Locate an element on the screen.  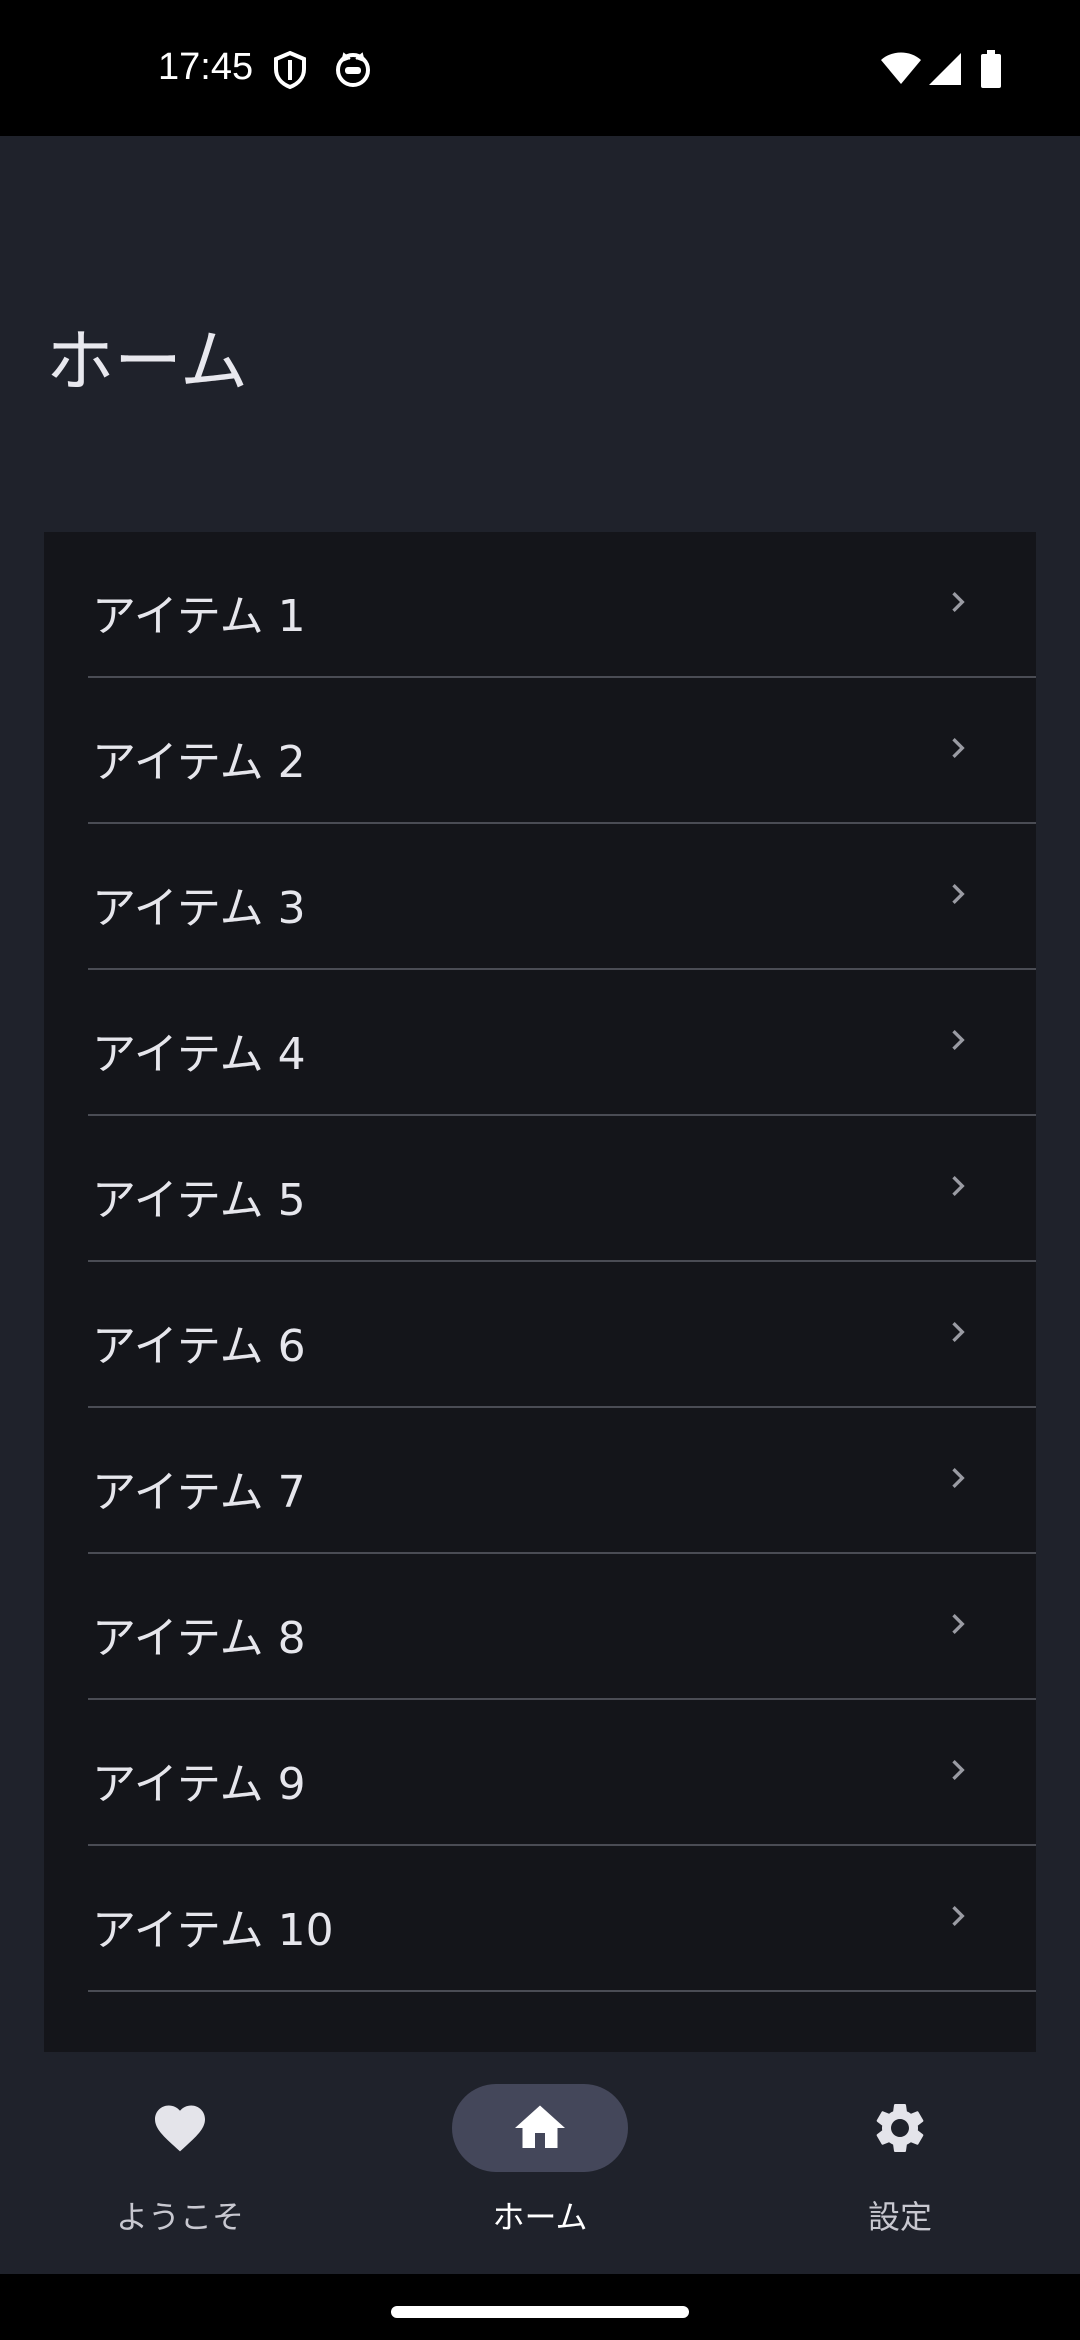
bottom-navigation: ようこそ ホーム 設定 is located at coordinates (540, 2163).